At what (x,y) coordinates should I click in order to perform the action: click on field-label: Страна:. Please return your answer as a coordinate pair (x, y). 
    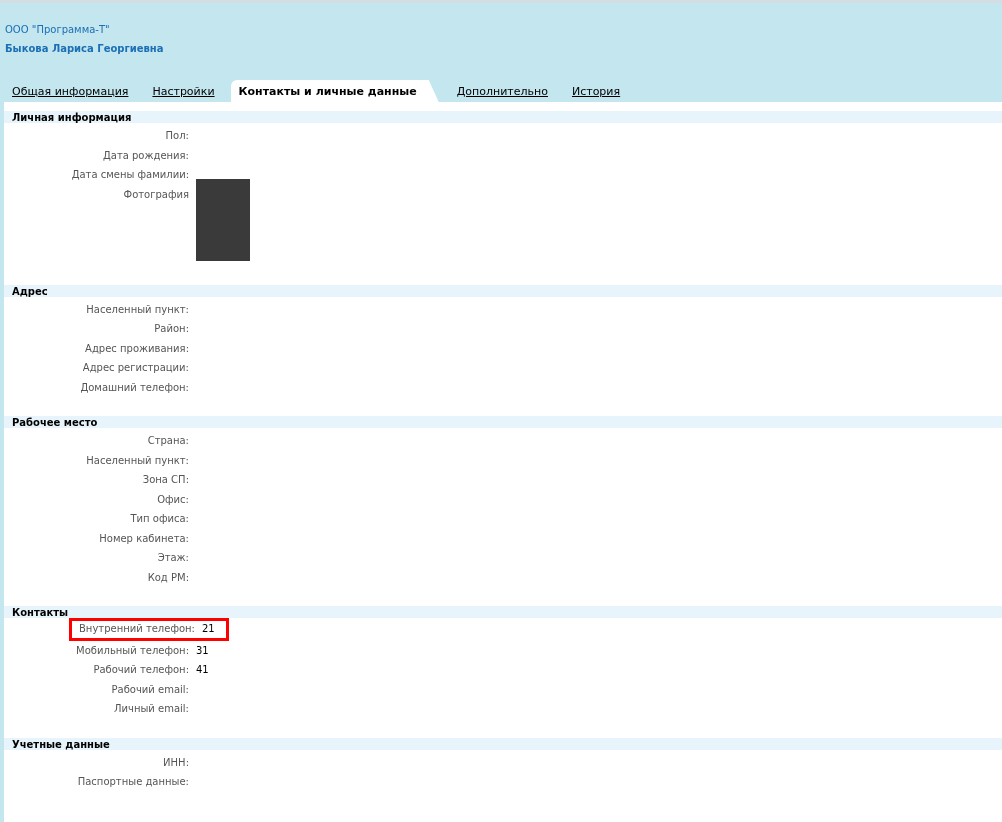
    Looking at the image, I should click on (168, 441).